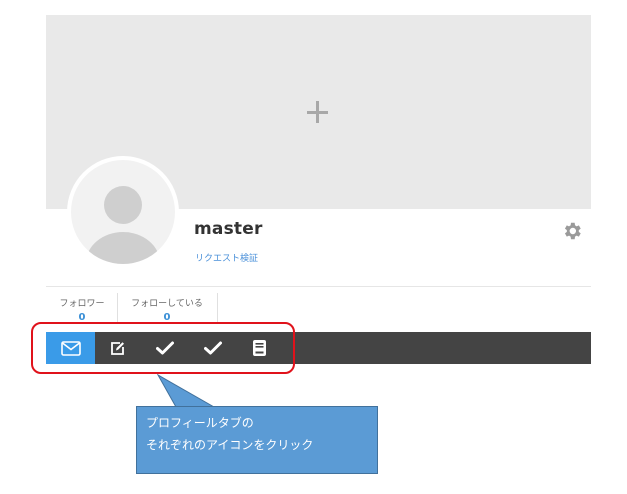 This screenshot has height=494, width=627. What do you see at coordinates (123, 248) in the screenshot?
I see `avatar-body-shape` at bounding box center [123, 248].